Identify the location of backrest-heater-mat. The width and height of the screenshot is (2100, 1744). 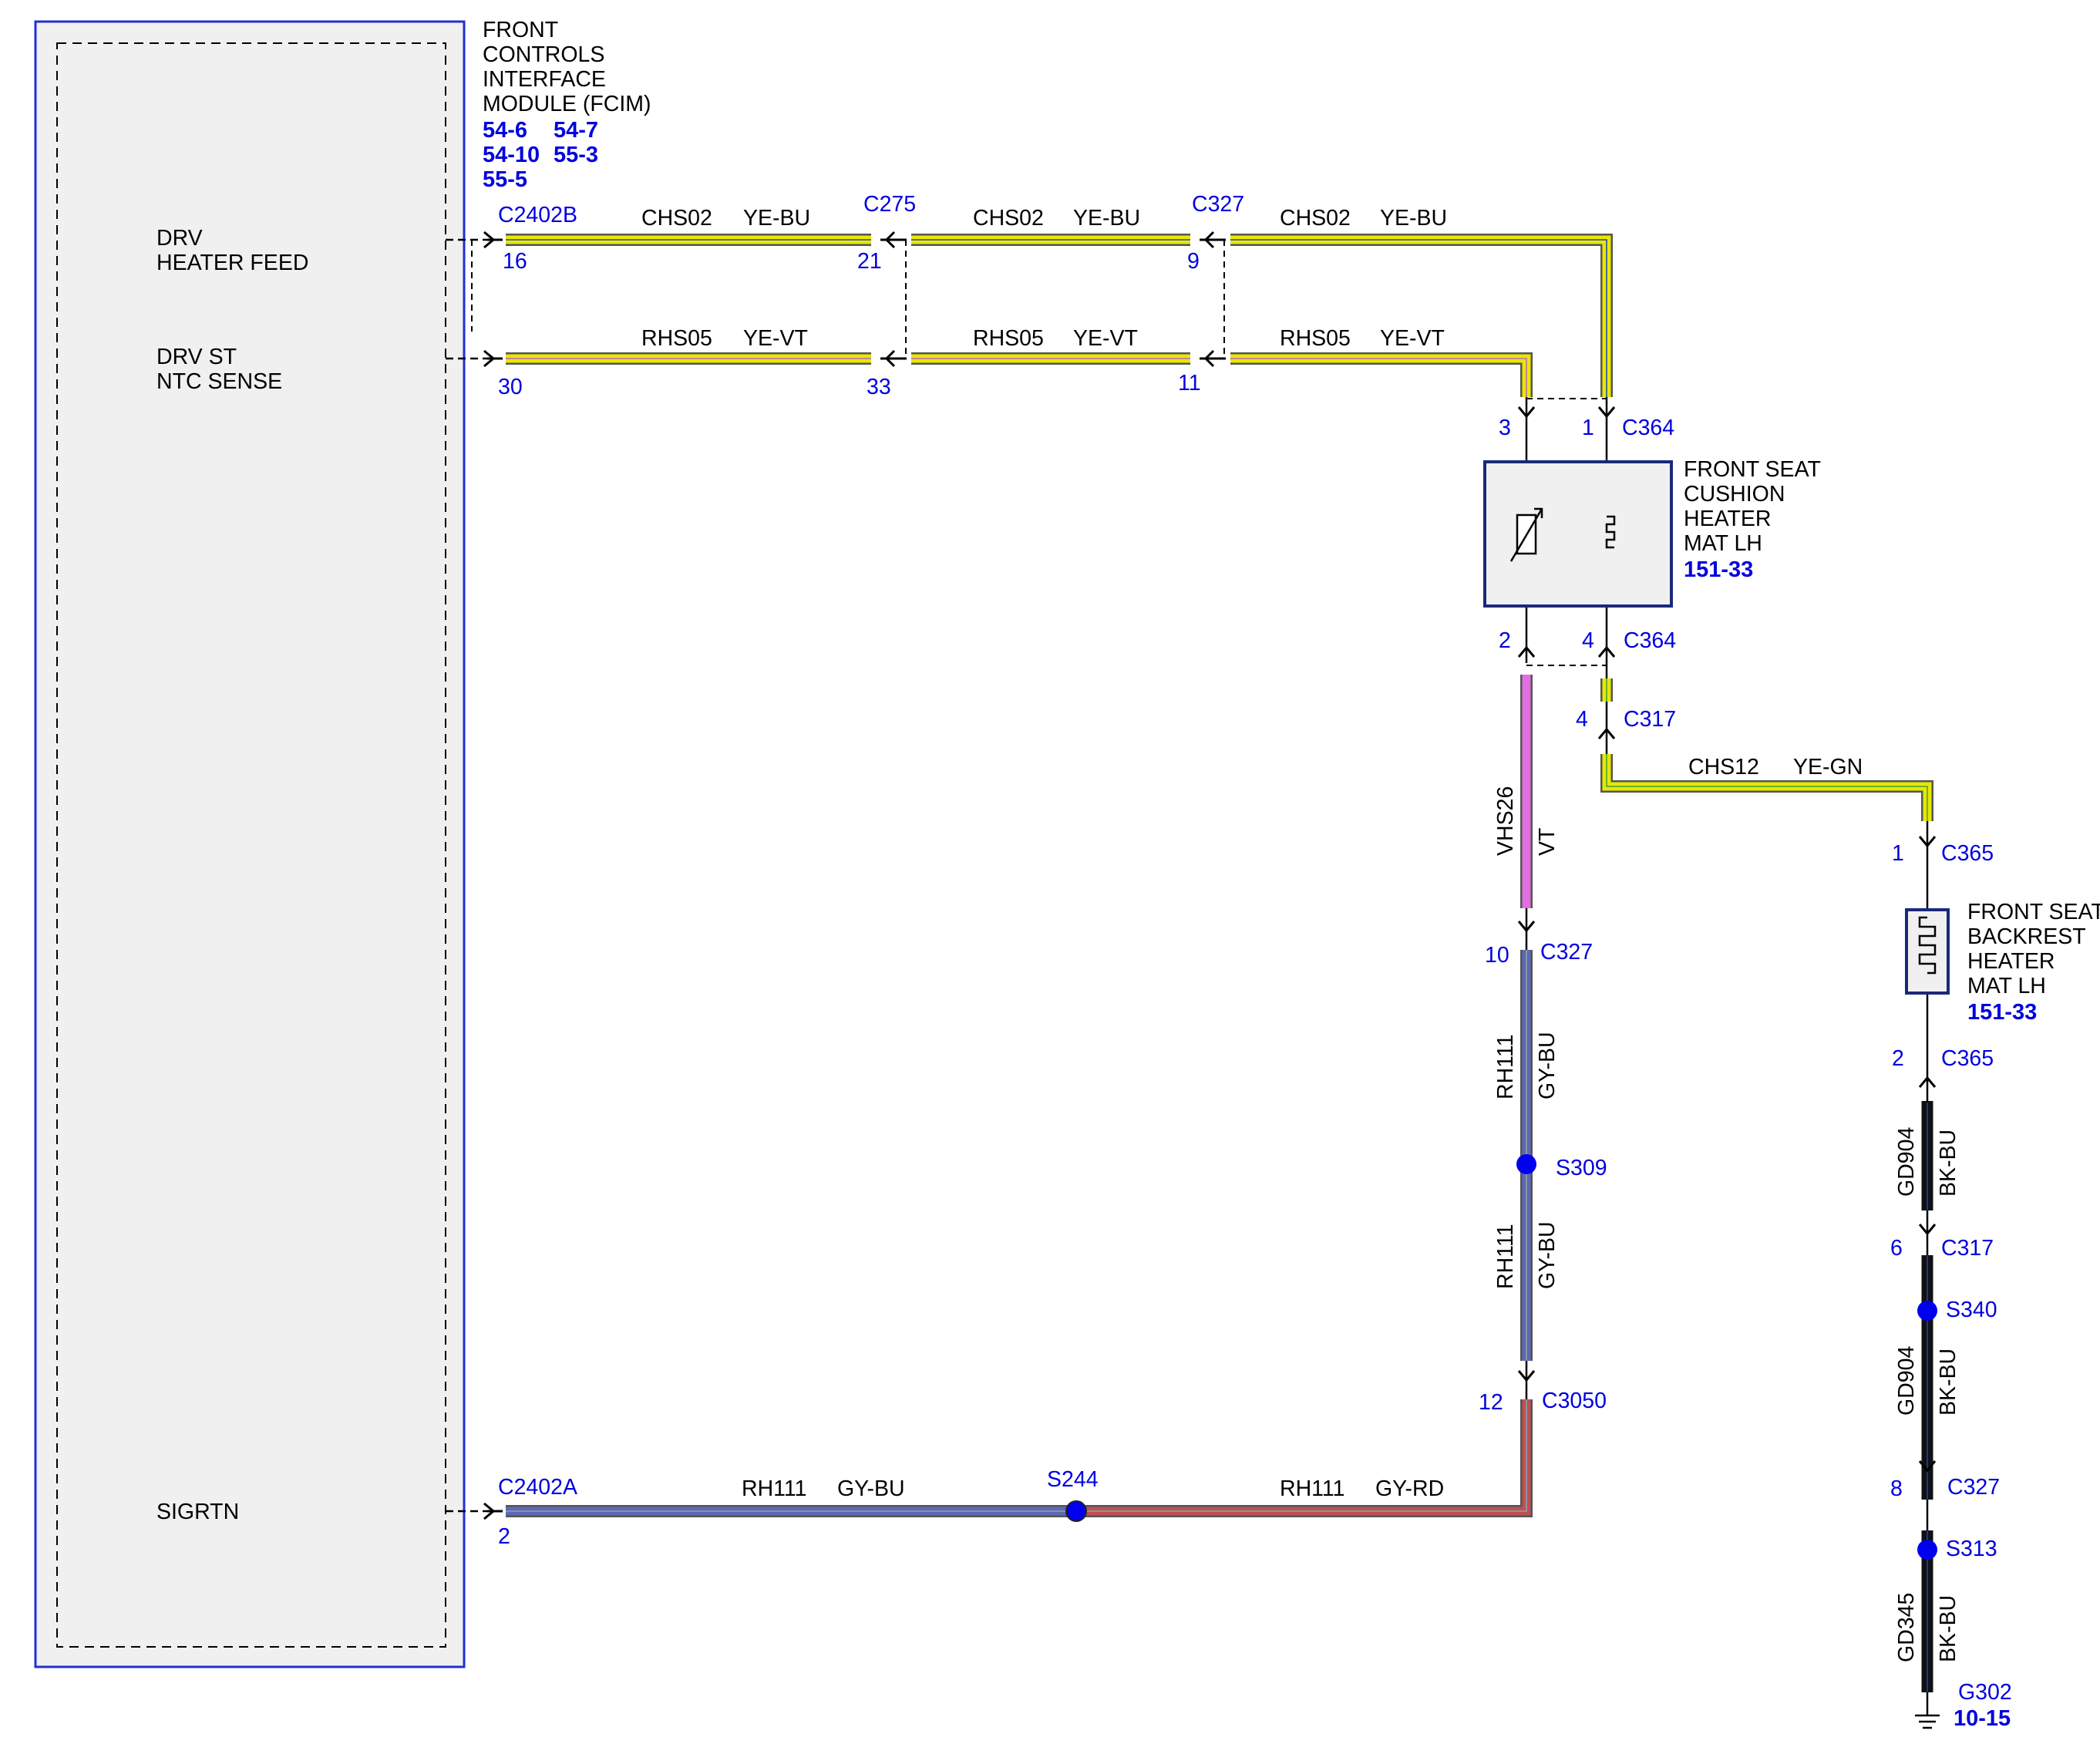
(1927, 951).